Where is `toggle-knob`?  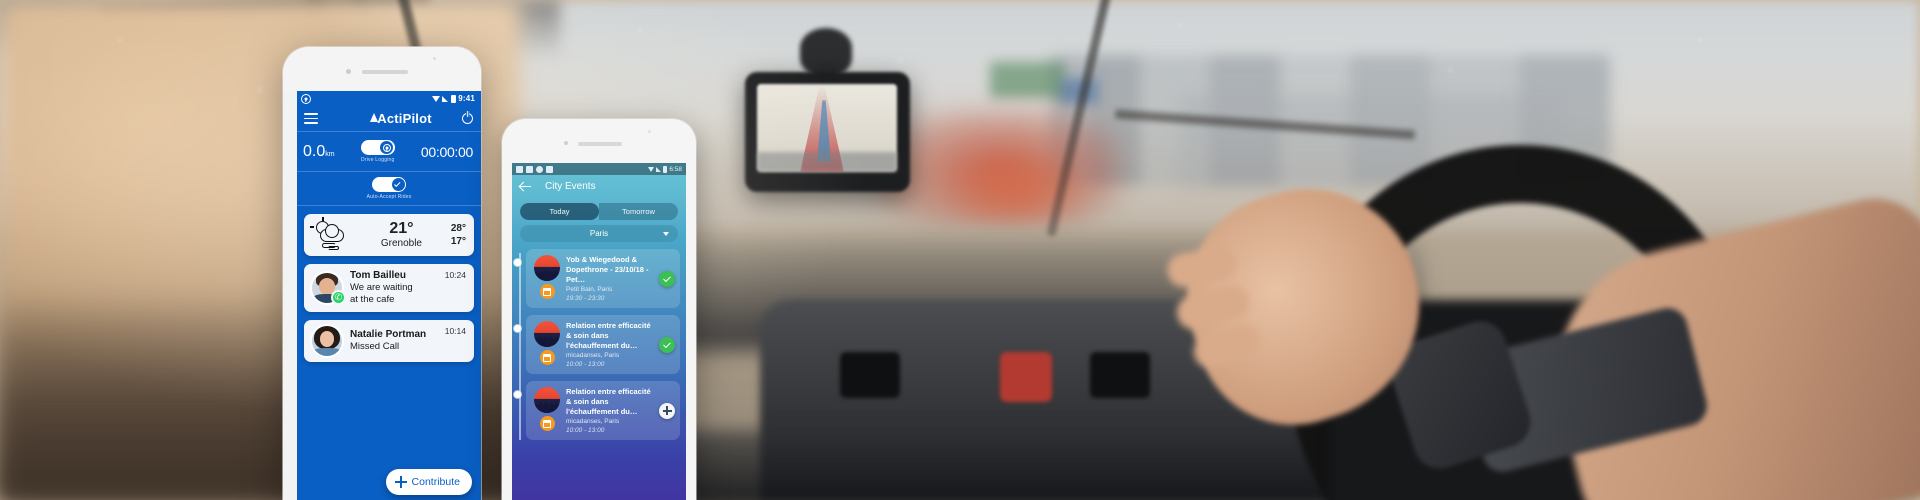
toggle-knob is located at coordinates (387, 147).